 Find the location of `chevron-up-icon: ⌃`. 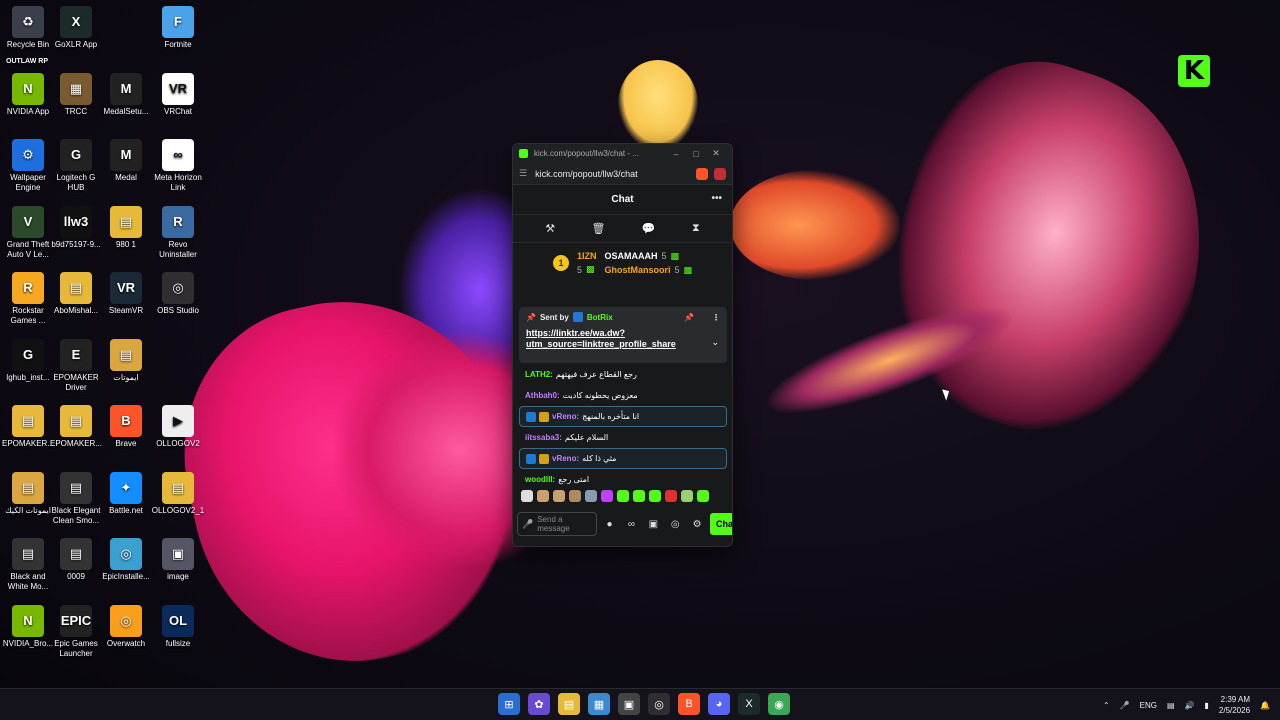

chevron-up-icon: ⌃ is located at coordinates (1106, 705).